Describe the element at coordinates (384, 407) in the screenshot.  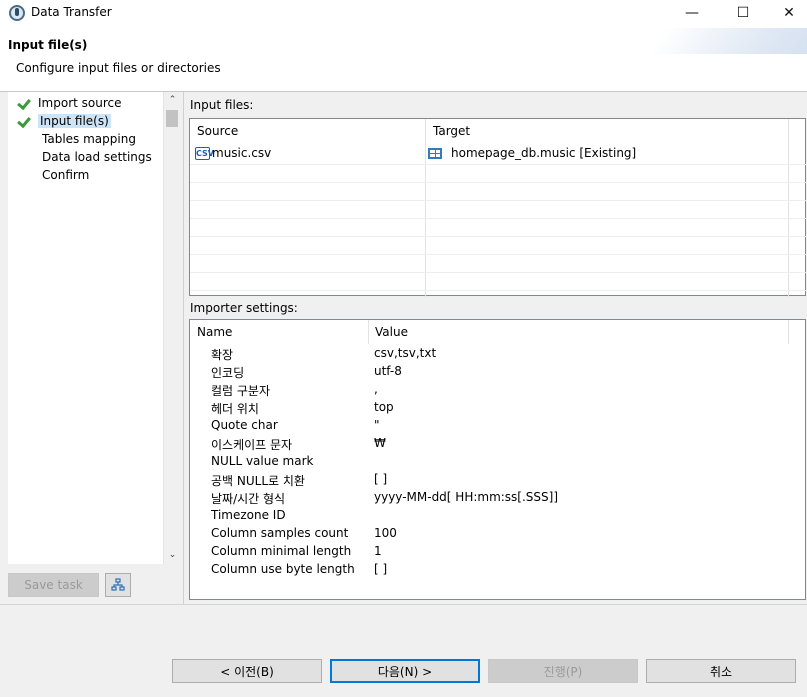
I see `setting-value: top` at that location.